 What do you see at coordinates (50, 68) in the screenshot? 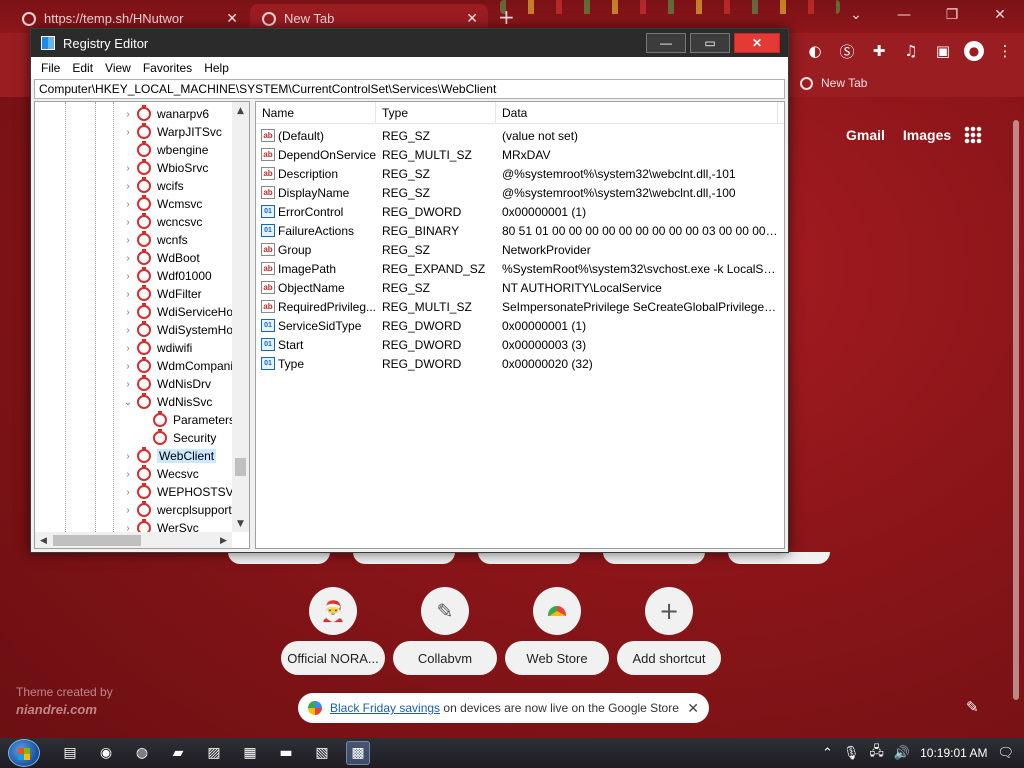
I see `menu-file: File` at bounding box center [50, 68].